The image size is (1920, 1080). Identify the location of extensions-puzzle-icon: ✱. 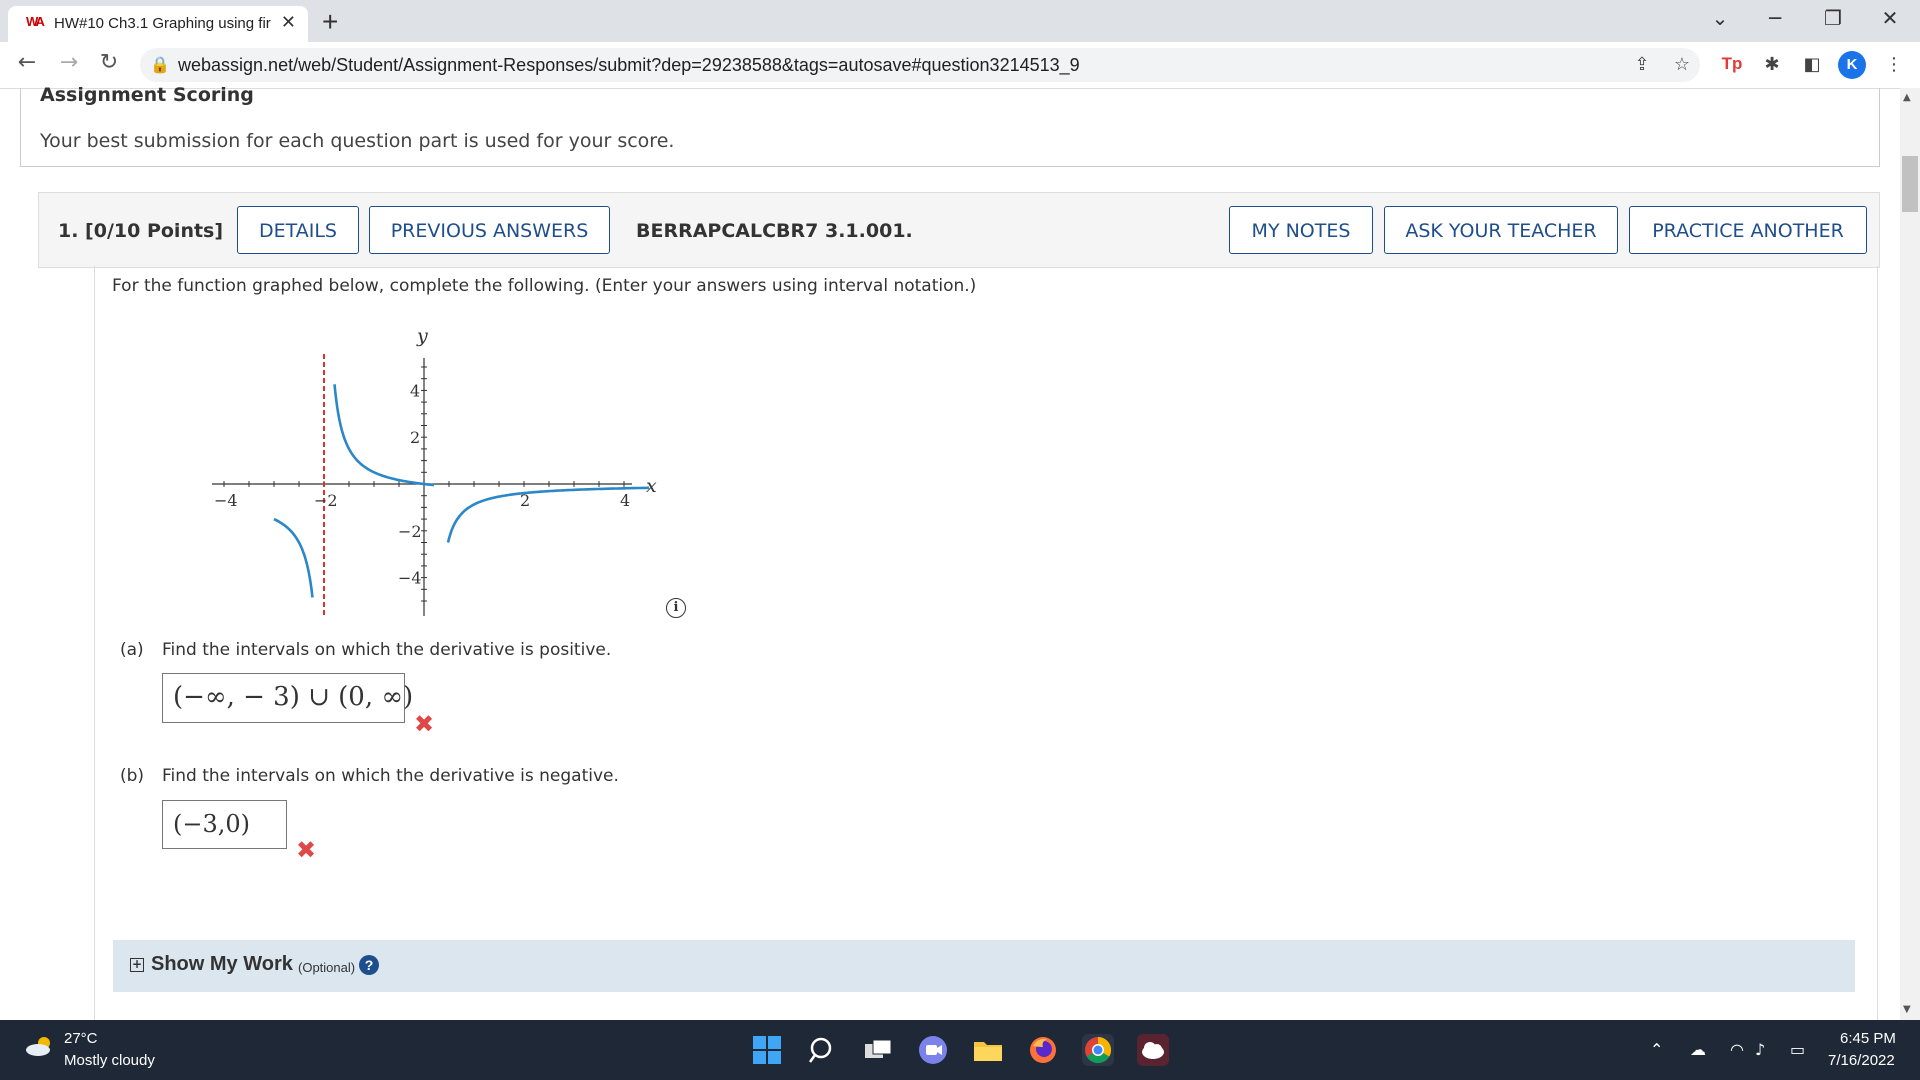
(1772, 64).